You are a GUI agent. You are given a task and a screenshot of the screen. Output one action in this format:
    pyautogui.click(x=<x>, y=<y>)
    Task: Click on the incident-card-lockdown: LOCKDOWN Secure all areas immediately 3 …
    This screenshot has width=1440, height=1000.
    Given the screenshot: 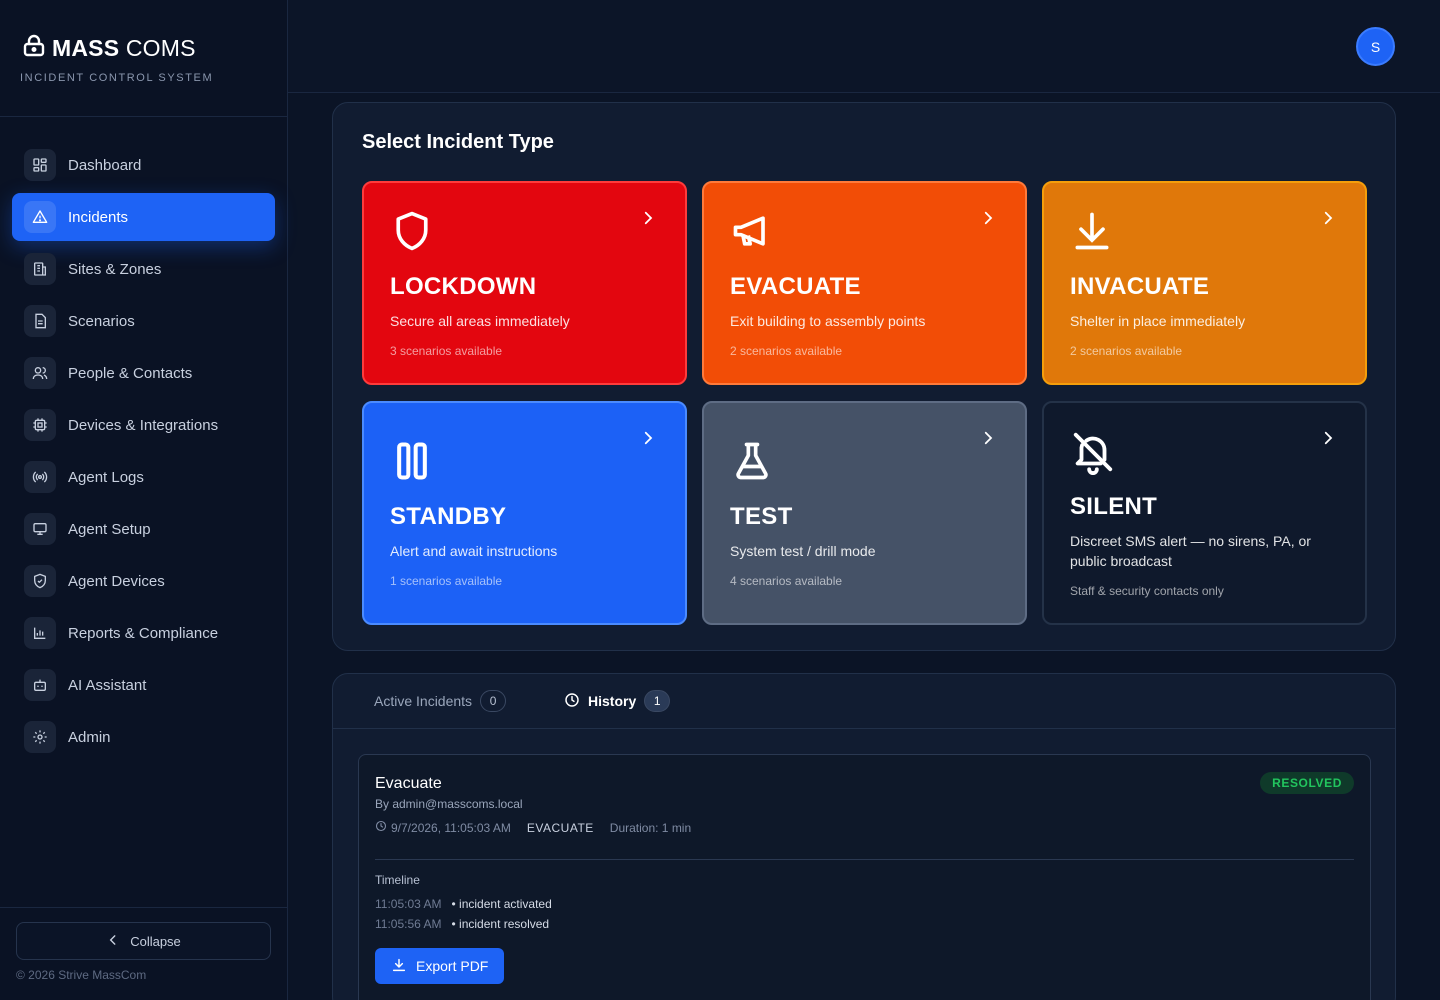 What is the action you would take?
    pyautogui.click(x=524, y=283)
    